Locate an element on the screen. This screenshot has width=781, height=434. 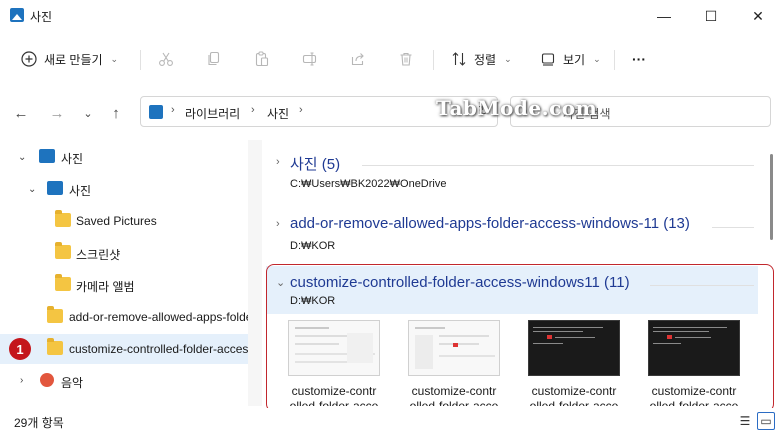
sidebar-item-pictures-library: ⌄ 사진 is located at coordinates (124, 157).